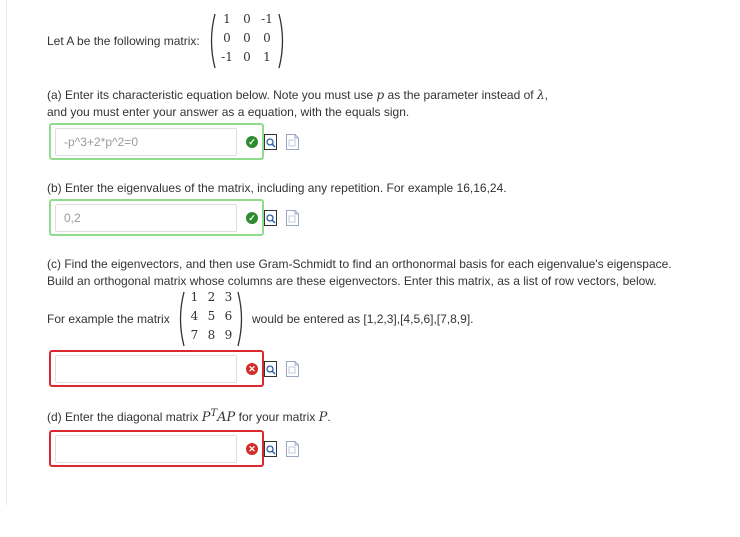 This screenshot has height=537, width=740. What do you see at coordinates (228, 297) in the screenshot?
I see `matrix-cell: 3` at bounding box center [228, 297].